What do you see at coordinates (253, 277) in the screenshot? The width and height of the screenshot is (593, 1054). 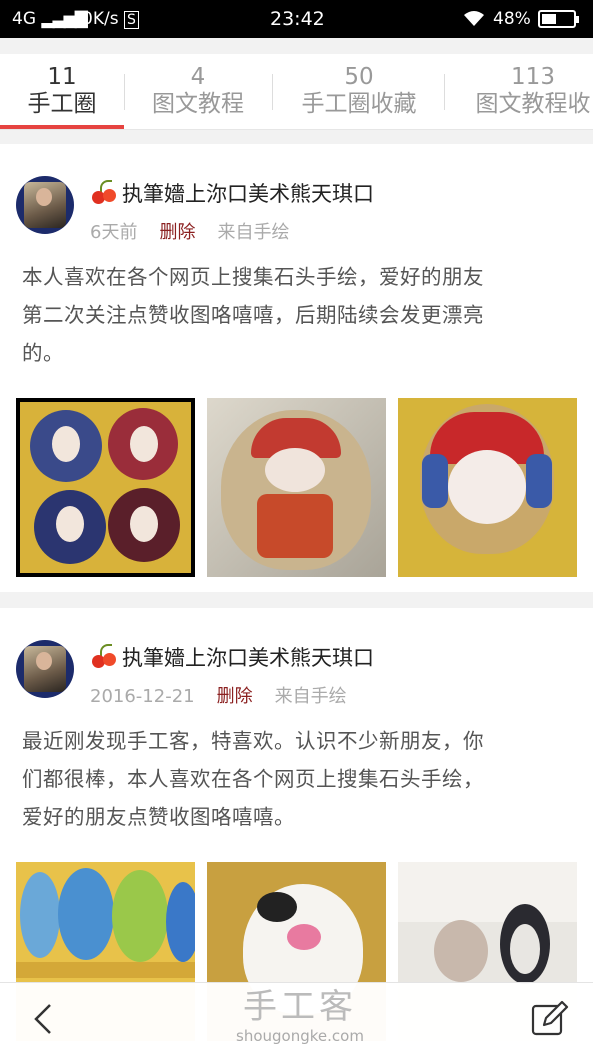 I see `post-text-line: 本人喜欢在各个网页上搜集石头手绘，爱好的朋友` at bounding box center [253, 277].